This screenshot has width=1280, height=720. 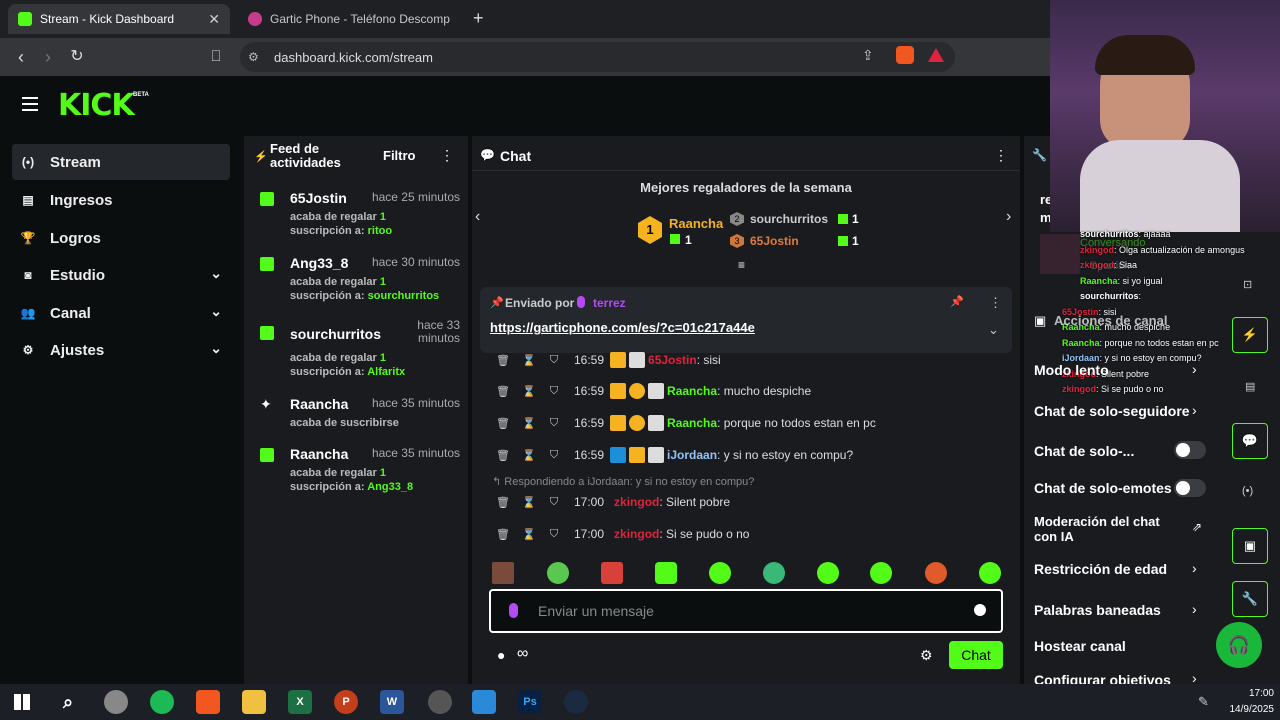 I want to click on reload-icon: ↻, so click(x=77, y=57).